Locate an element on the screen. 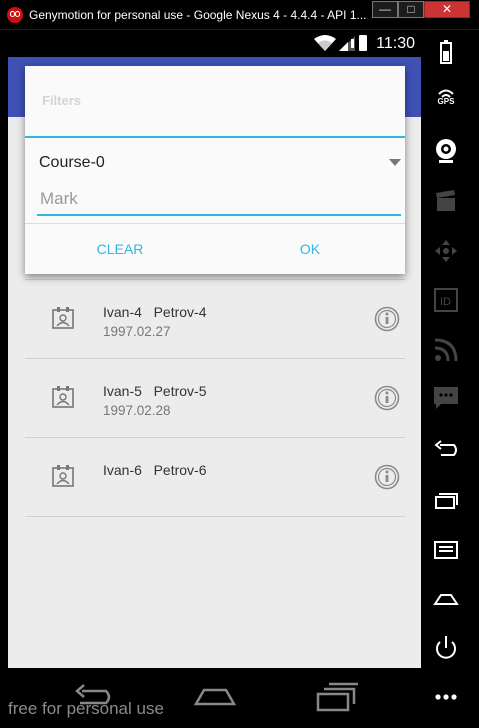  emulator-sidebar: GPS ID is located at coordinates (446, 379).